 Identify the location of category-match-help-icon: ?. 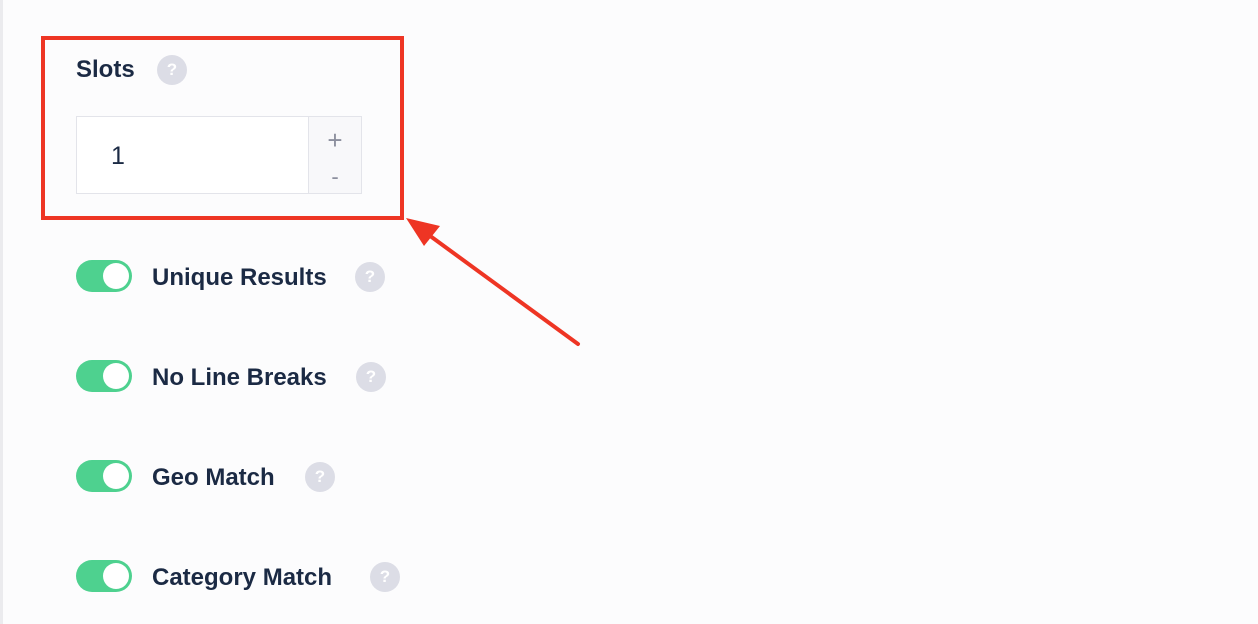
(385, 577).